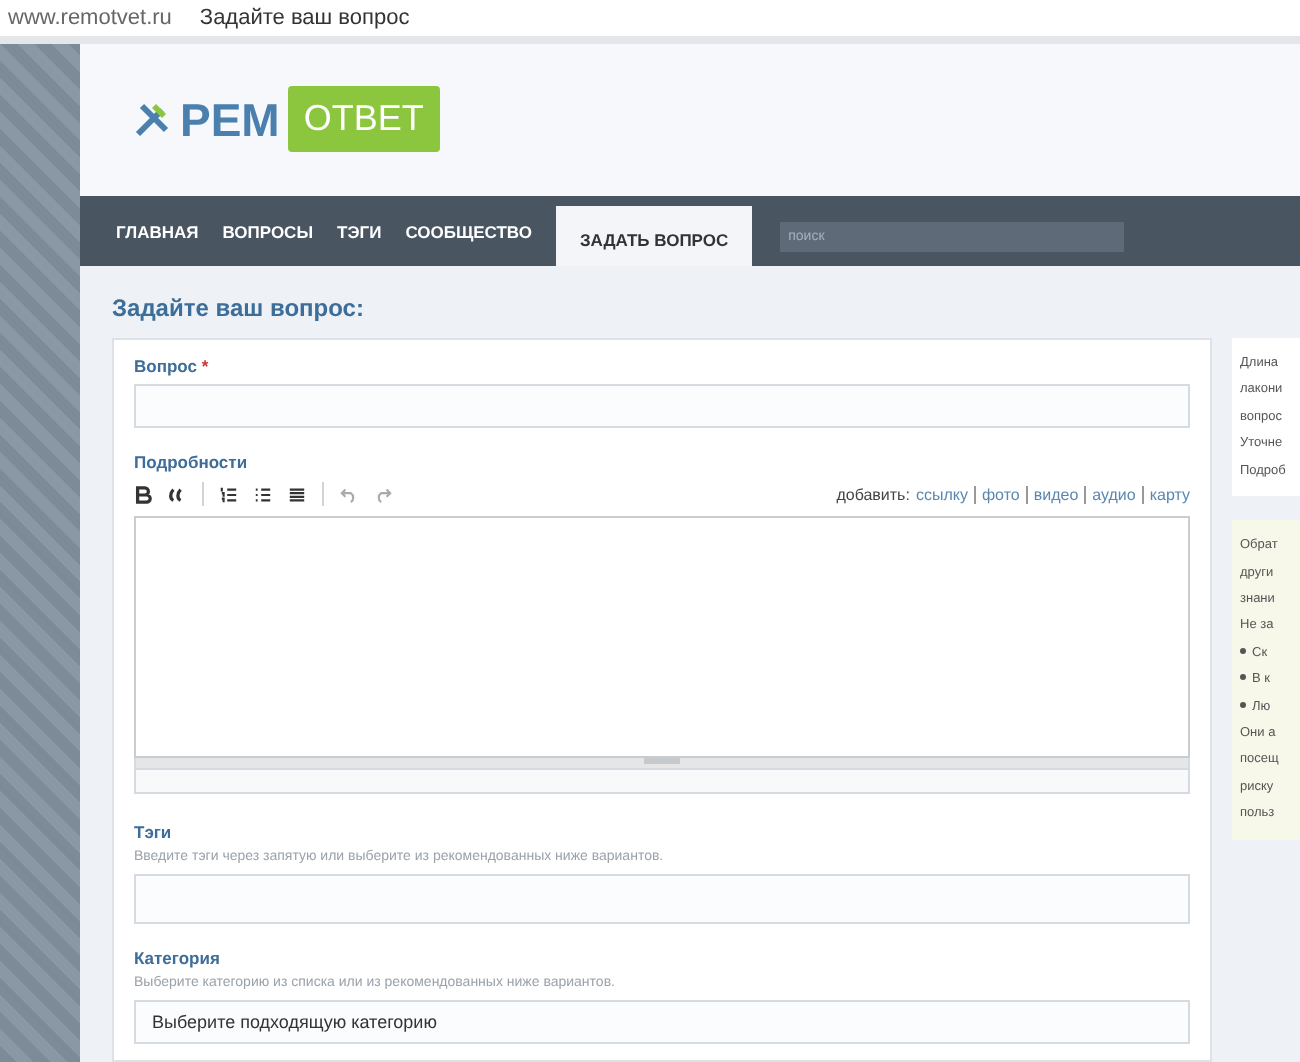 This screenshot has width=1300, height=1062. Describe the element at coordinates (662, 1021) in the screenshot. I see `category-select: Выберите подходящую категорию` at that location.